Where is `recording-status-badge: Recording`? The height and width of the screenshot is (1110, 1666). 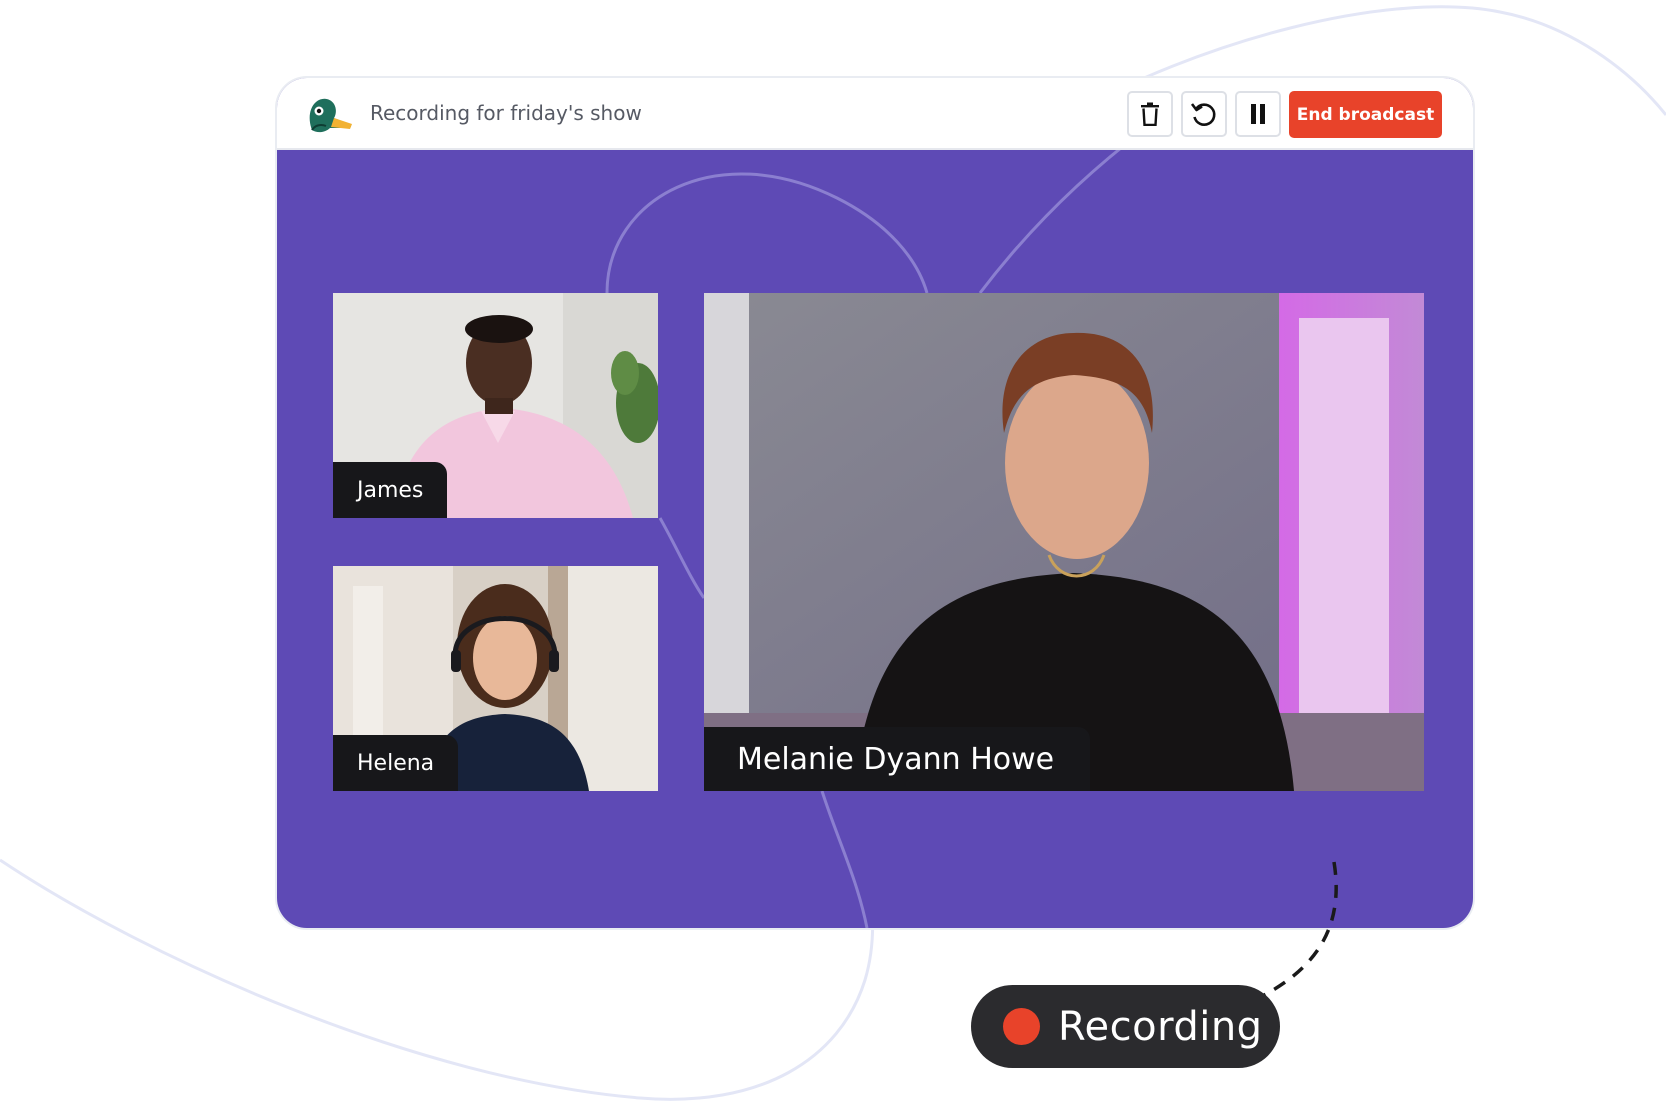
recording-status-badge: Recording is located at coordinates (1125, 1026).